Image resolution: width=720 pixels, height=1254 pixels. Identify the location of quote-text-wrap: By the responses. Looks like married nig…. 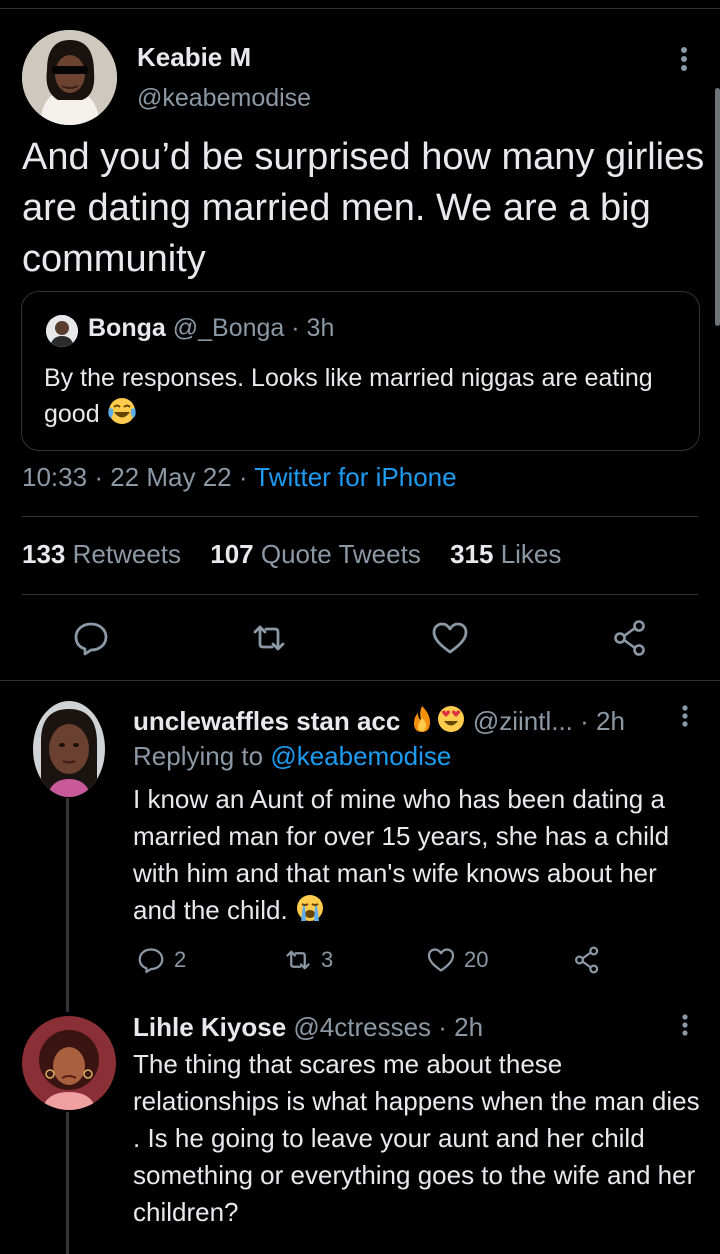
(359, 398).